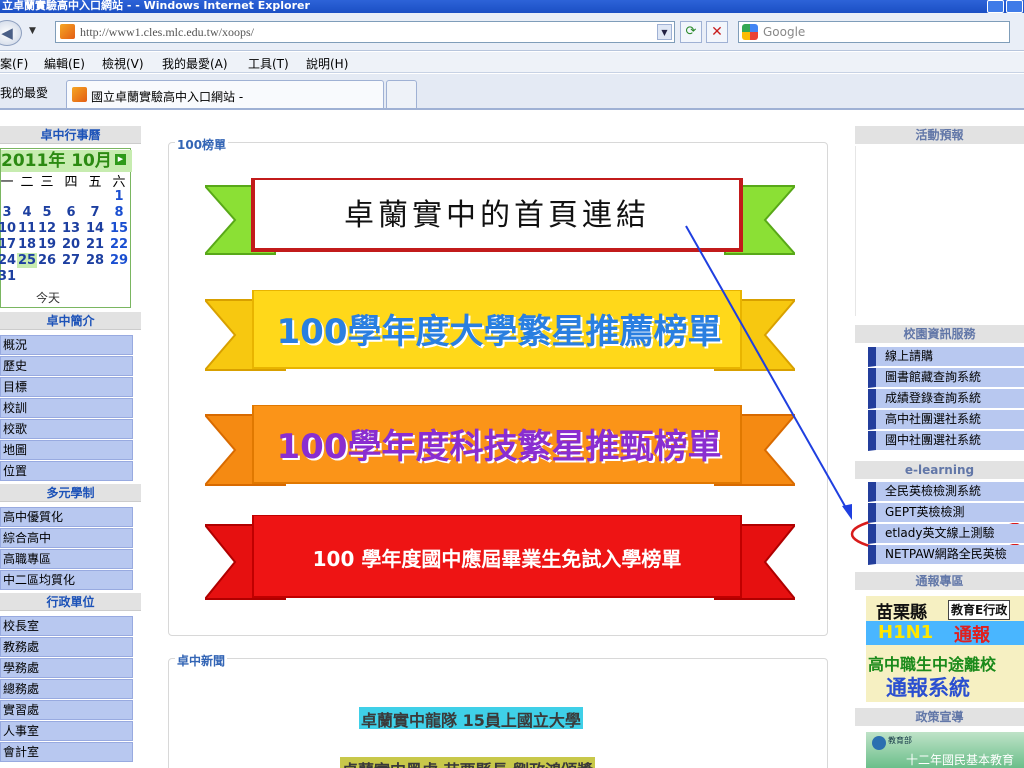  What do you see at coordinates (946, 399) in the screenshot?
I see `right-link-item: 成績登錄查詢系統` at bounding box center [946, 399].